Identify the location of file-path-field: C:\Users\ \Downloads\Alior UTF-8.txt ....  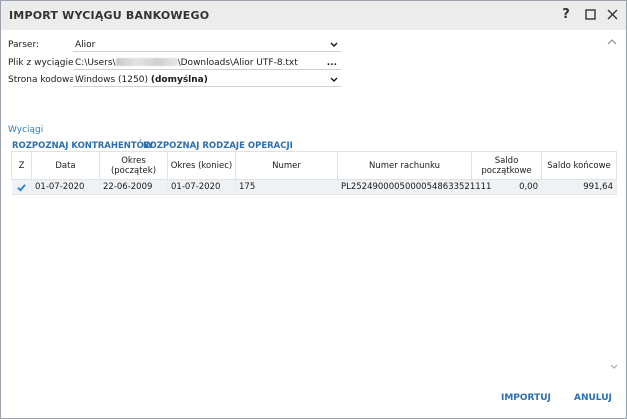
(207, 63).